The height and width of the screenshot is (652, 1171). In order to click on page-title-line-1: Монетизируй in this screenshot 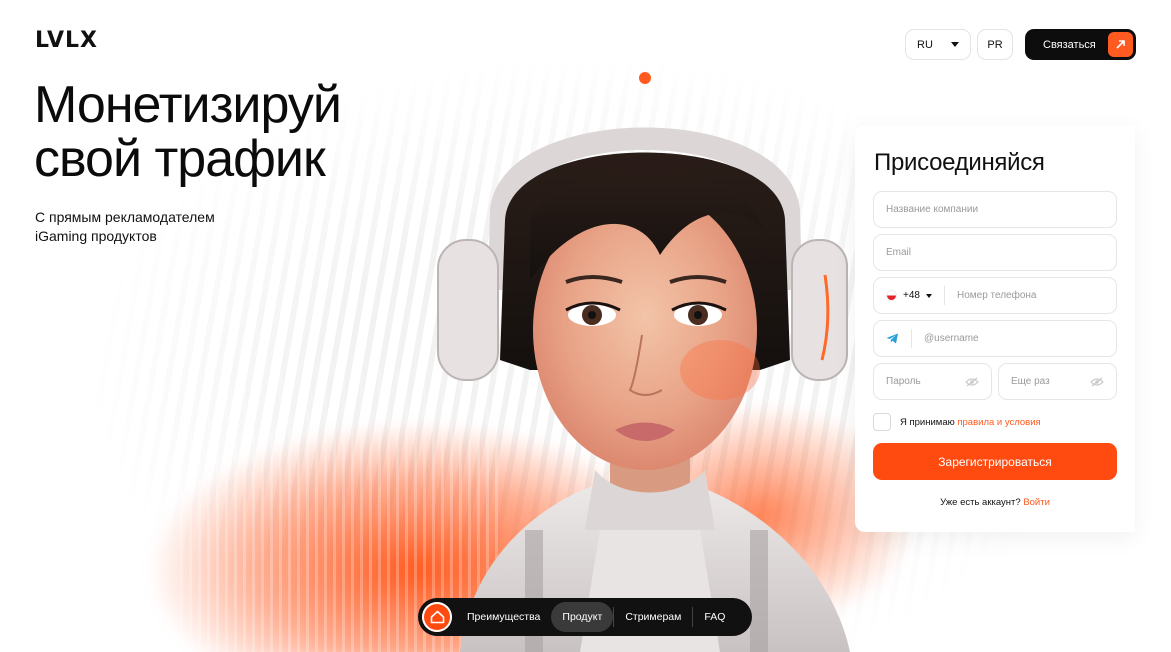, I will do `click(188, 105)`.